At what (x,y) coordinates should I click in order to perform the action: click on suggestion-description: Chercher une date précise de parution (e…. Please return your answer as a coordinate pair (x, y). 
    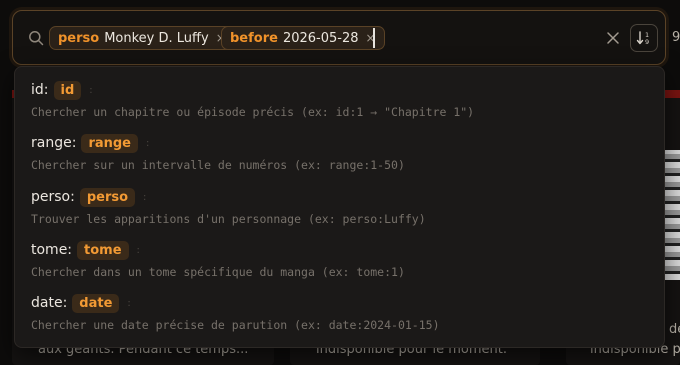
    Looking at the image, I should click on (235, 325).